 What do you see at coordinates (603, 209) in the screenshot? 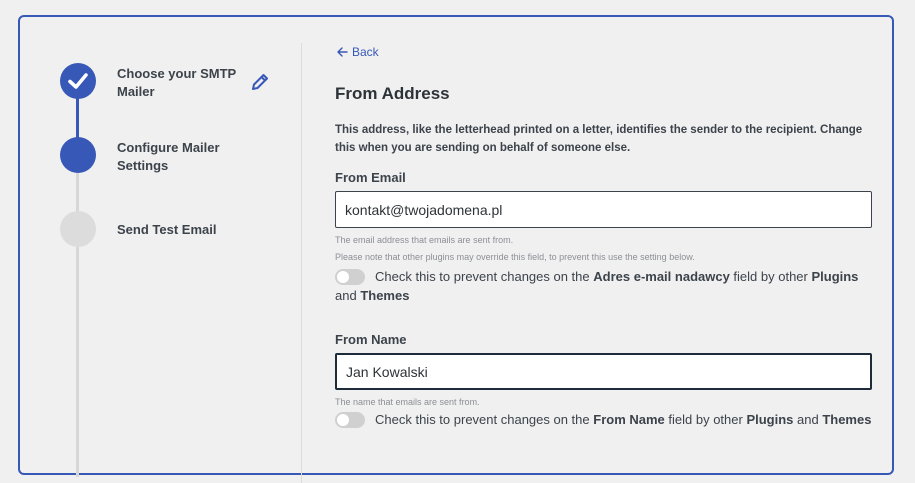
I see `from-email-input` at bounding box center [603, 209].